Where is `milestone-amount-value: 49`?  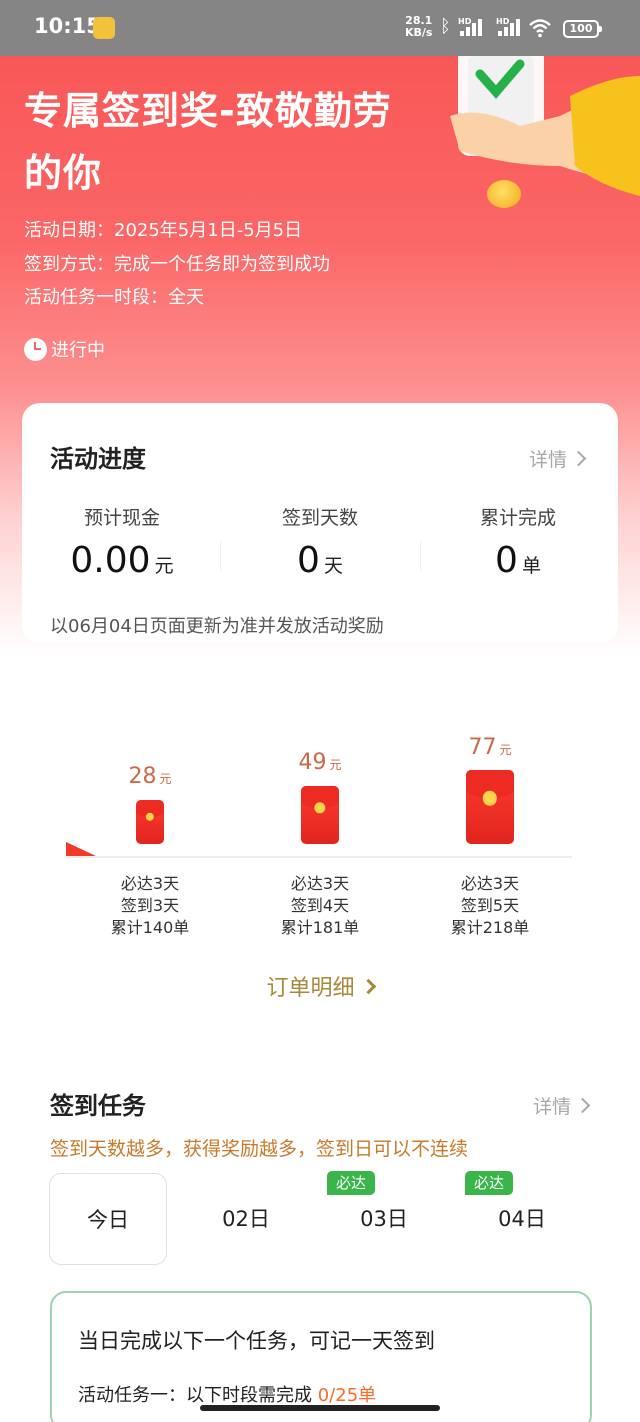 milestone-amount-value: 49 is located at coordinates (312, 762).